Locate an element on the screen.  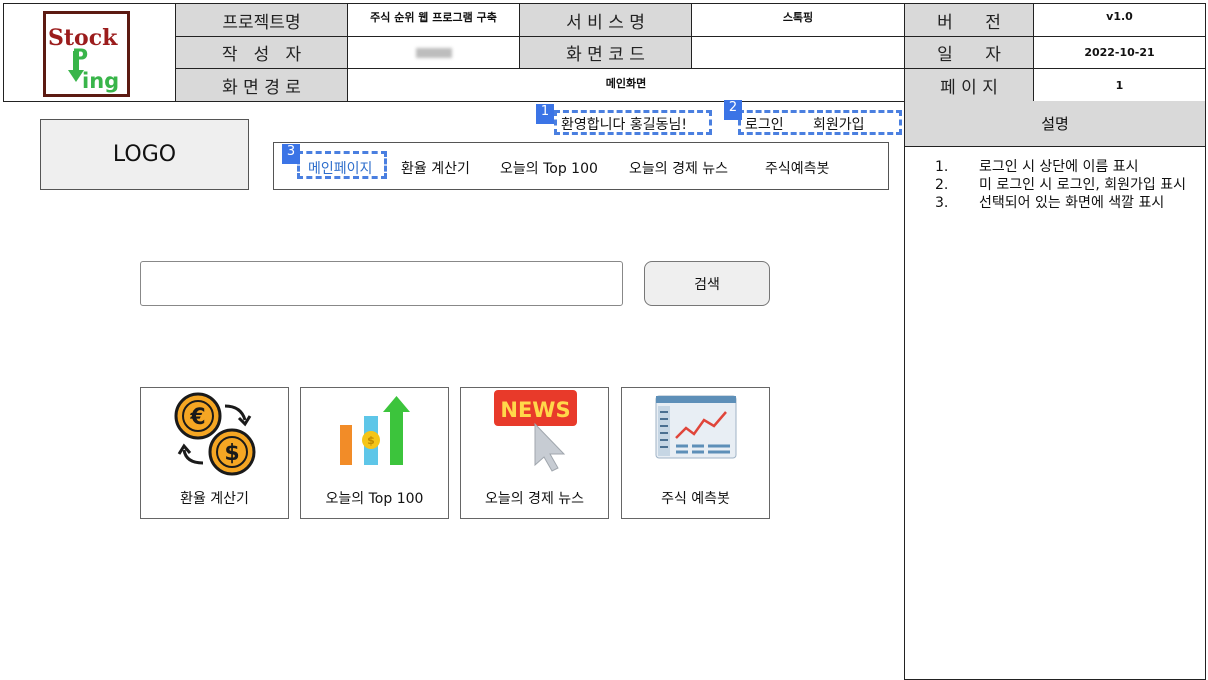
news-cursor-icon: NEWS is located at coordinates (535, 431).